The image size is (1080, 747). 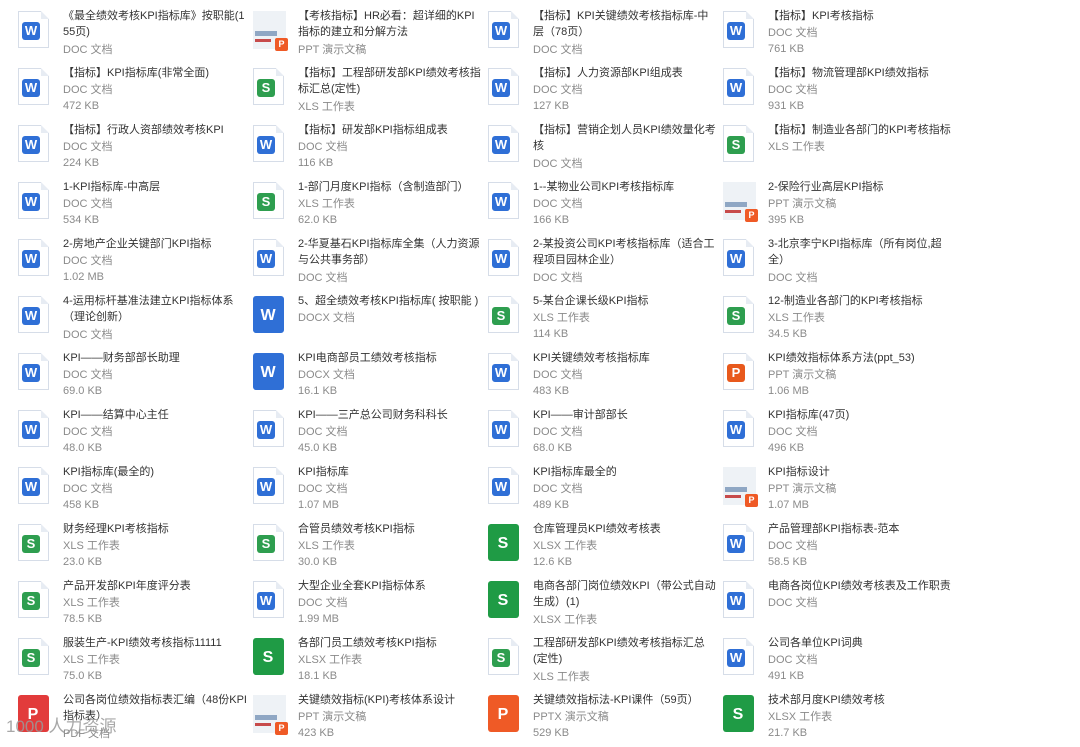 I want to click on file-item: S 【指标】工程部研发部KPI绩效考核指标汇总(定性) XLS 工作表, so click(x=370, y=91).